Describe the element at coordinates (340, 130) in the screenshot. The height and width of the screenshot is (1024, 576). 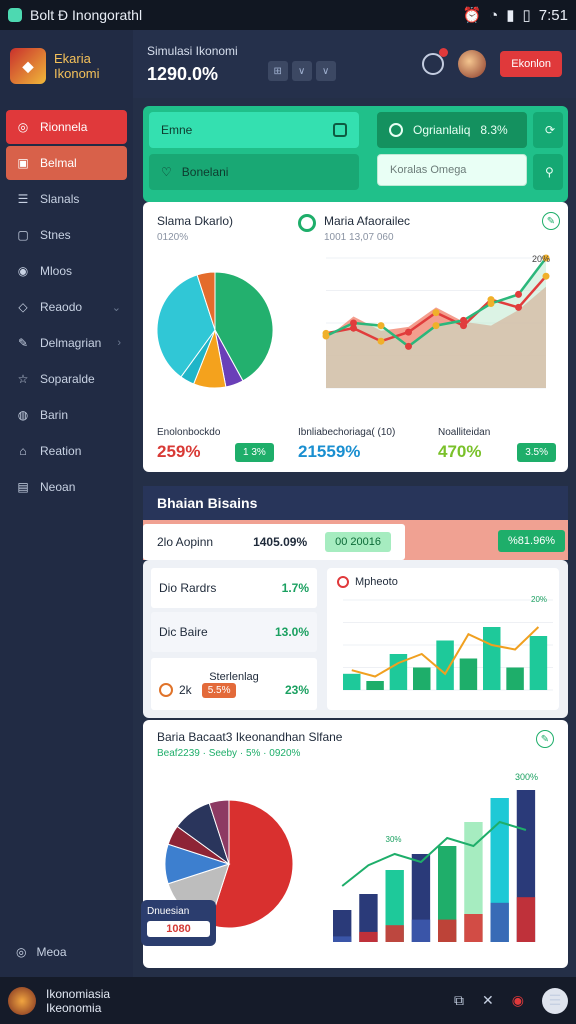
I see `checkbox-icon` at that location.